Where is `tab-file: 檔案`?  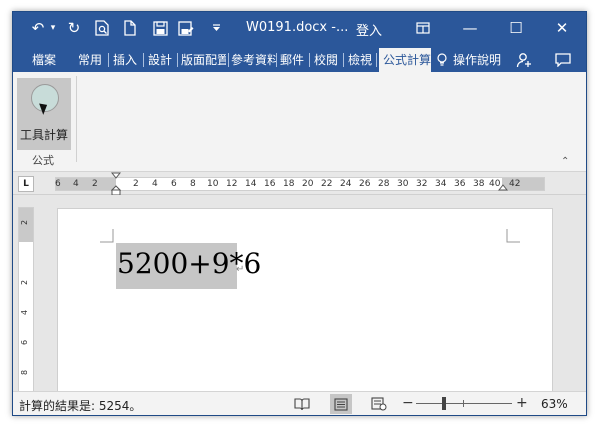 tab-file: 檔案 is located at coordinates (44, 60).